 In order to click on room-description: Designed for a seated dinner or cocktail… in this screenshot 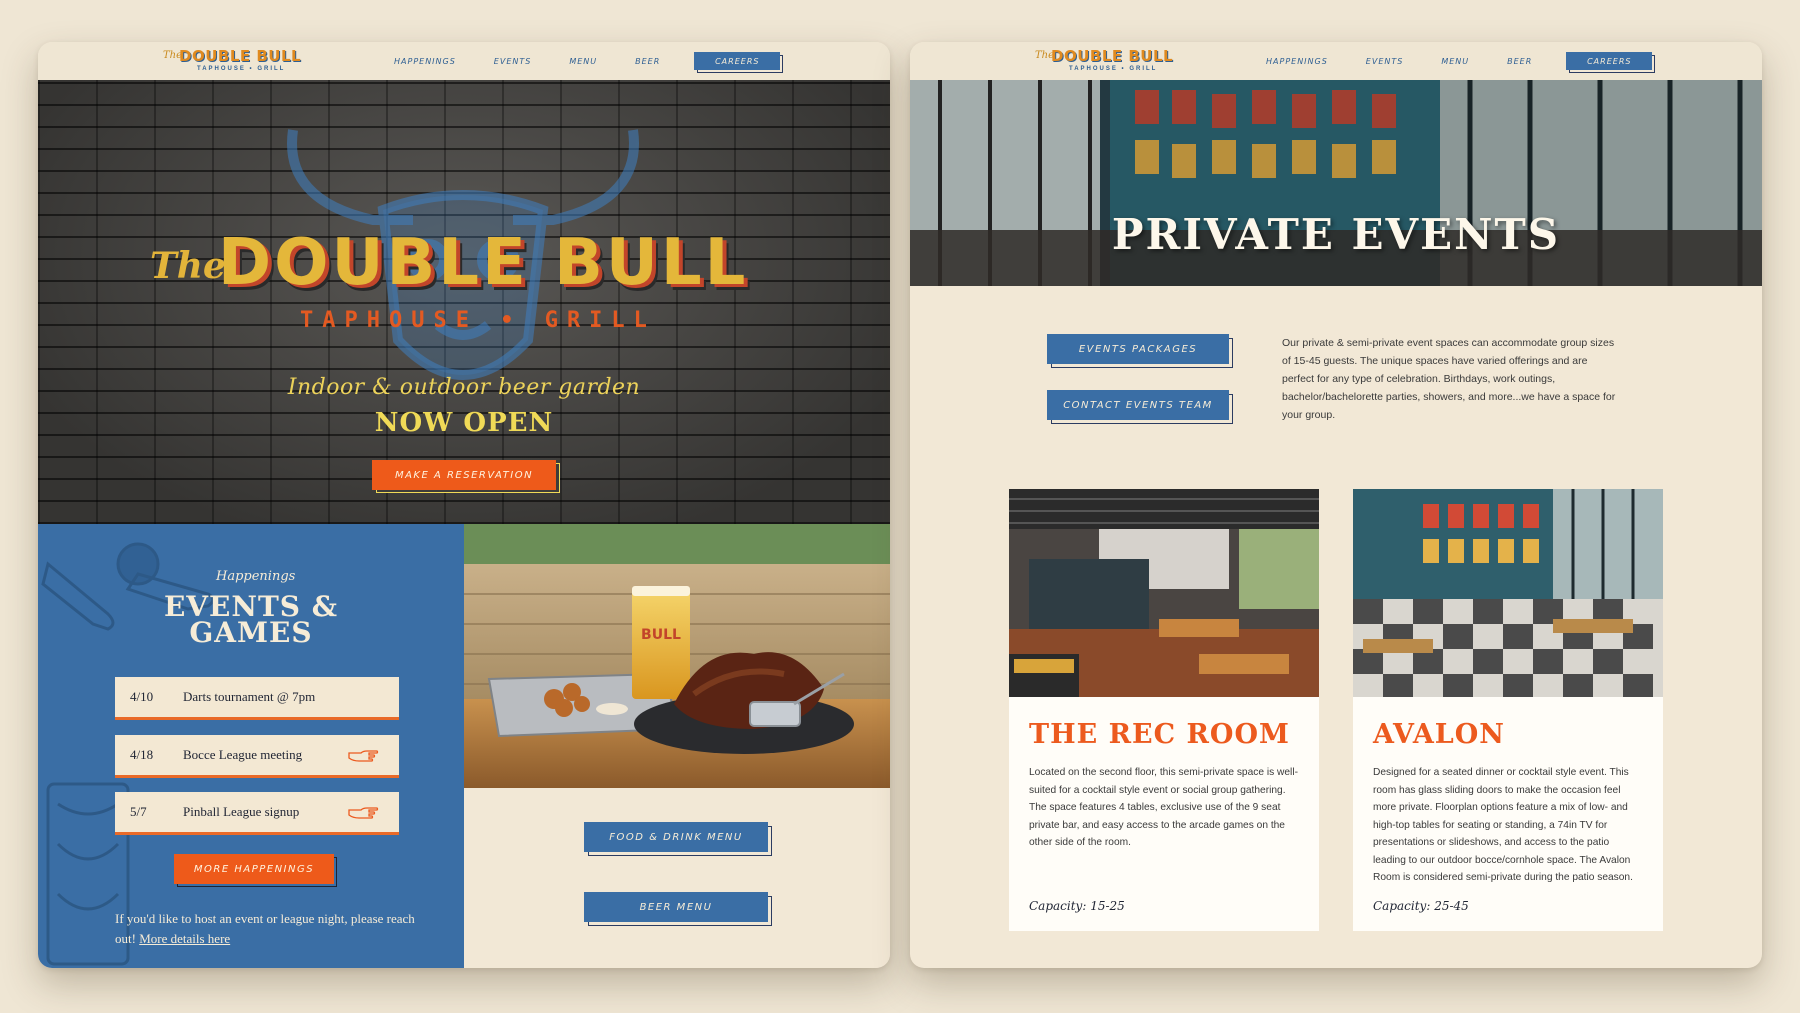, I will do `click(1503, 825)`.